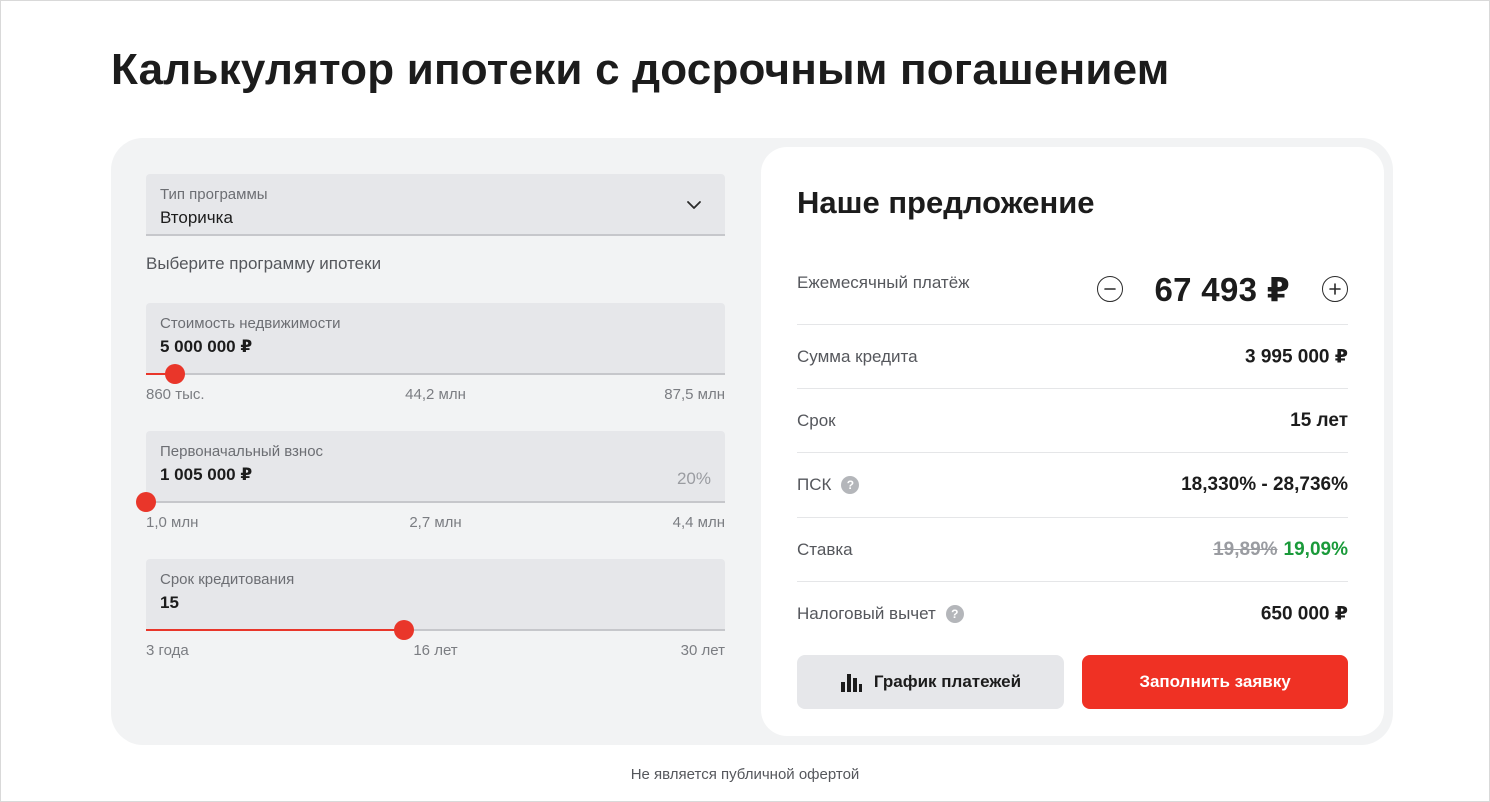 Image resolution: width=1490 pixels, height=802 pixels. I want to click on down-payment-field: Первоначальный взнос 1 005 000 ₽ 20%, so click(430, 471).